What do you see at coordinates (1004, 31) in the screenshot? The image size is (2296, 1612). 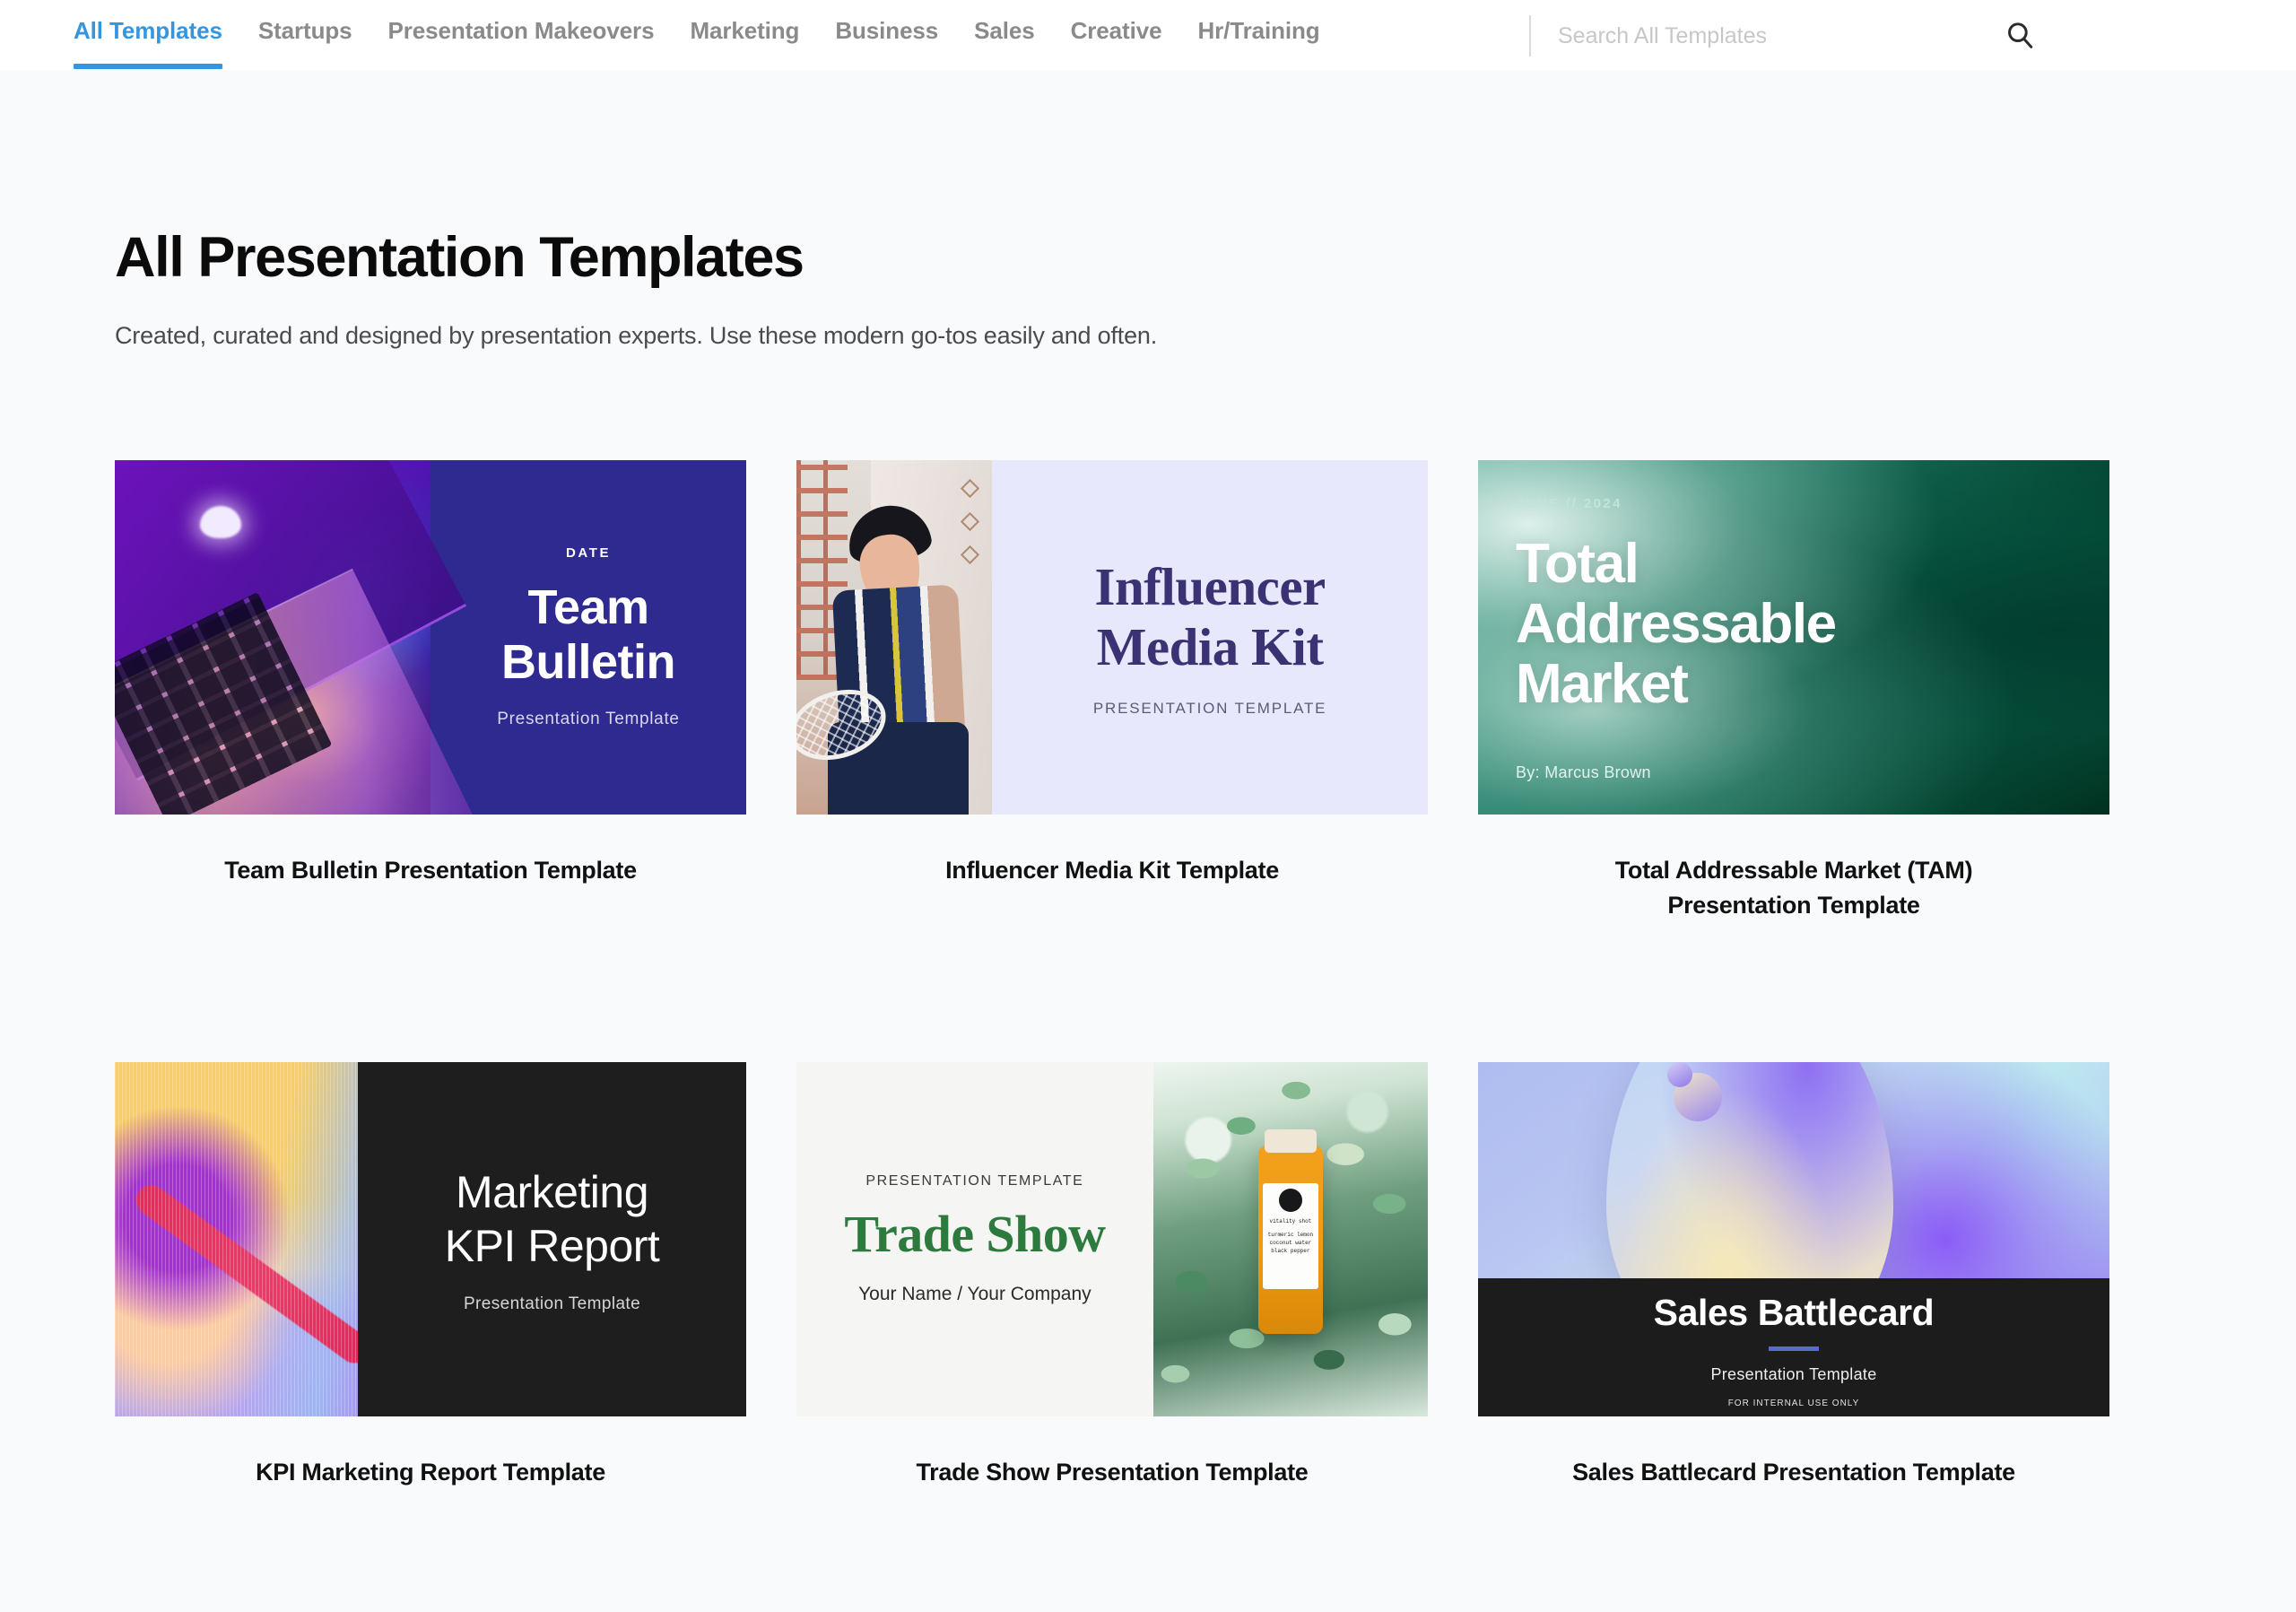 I see `tab-label: Sales` at bounding box center [1004, 31].